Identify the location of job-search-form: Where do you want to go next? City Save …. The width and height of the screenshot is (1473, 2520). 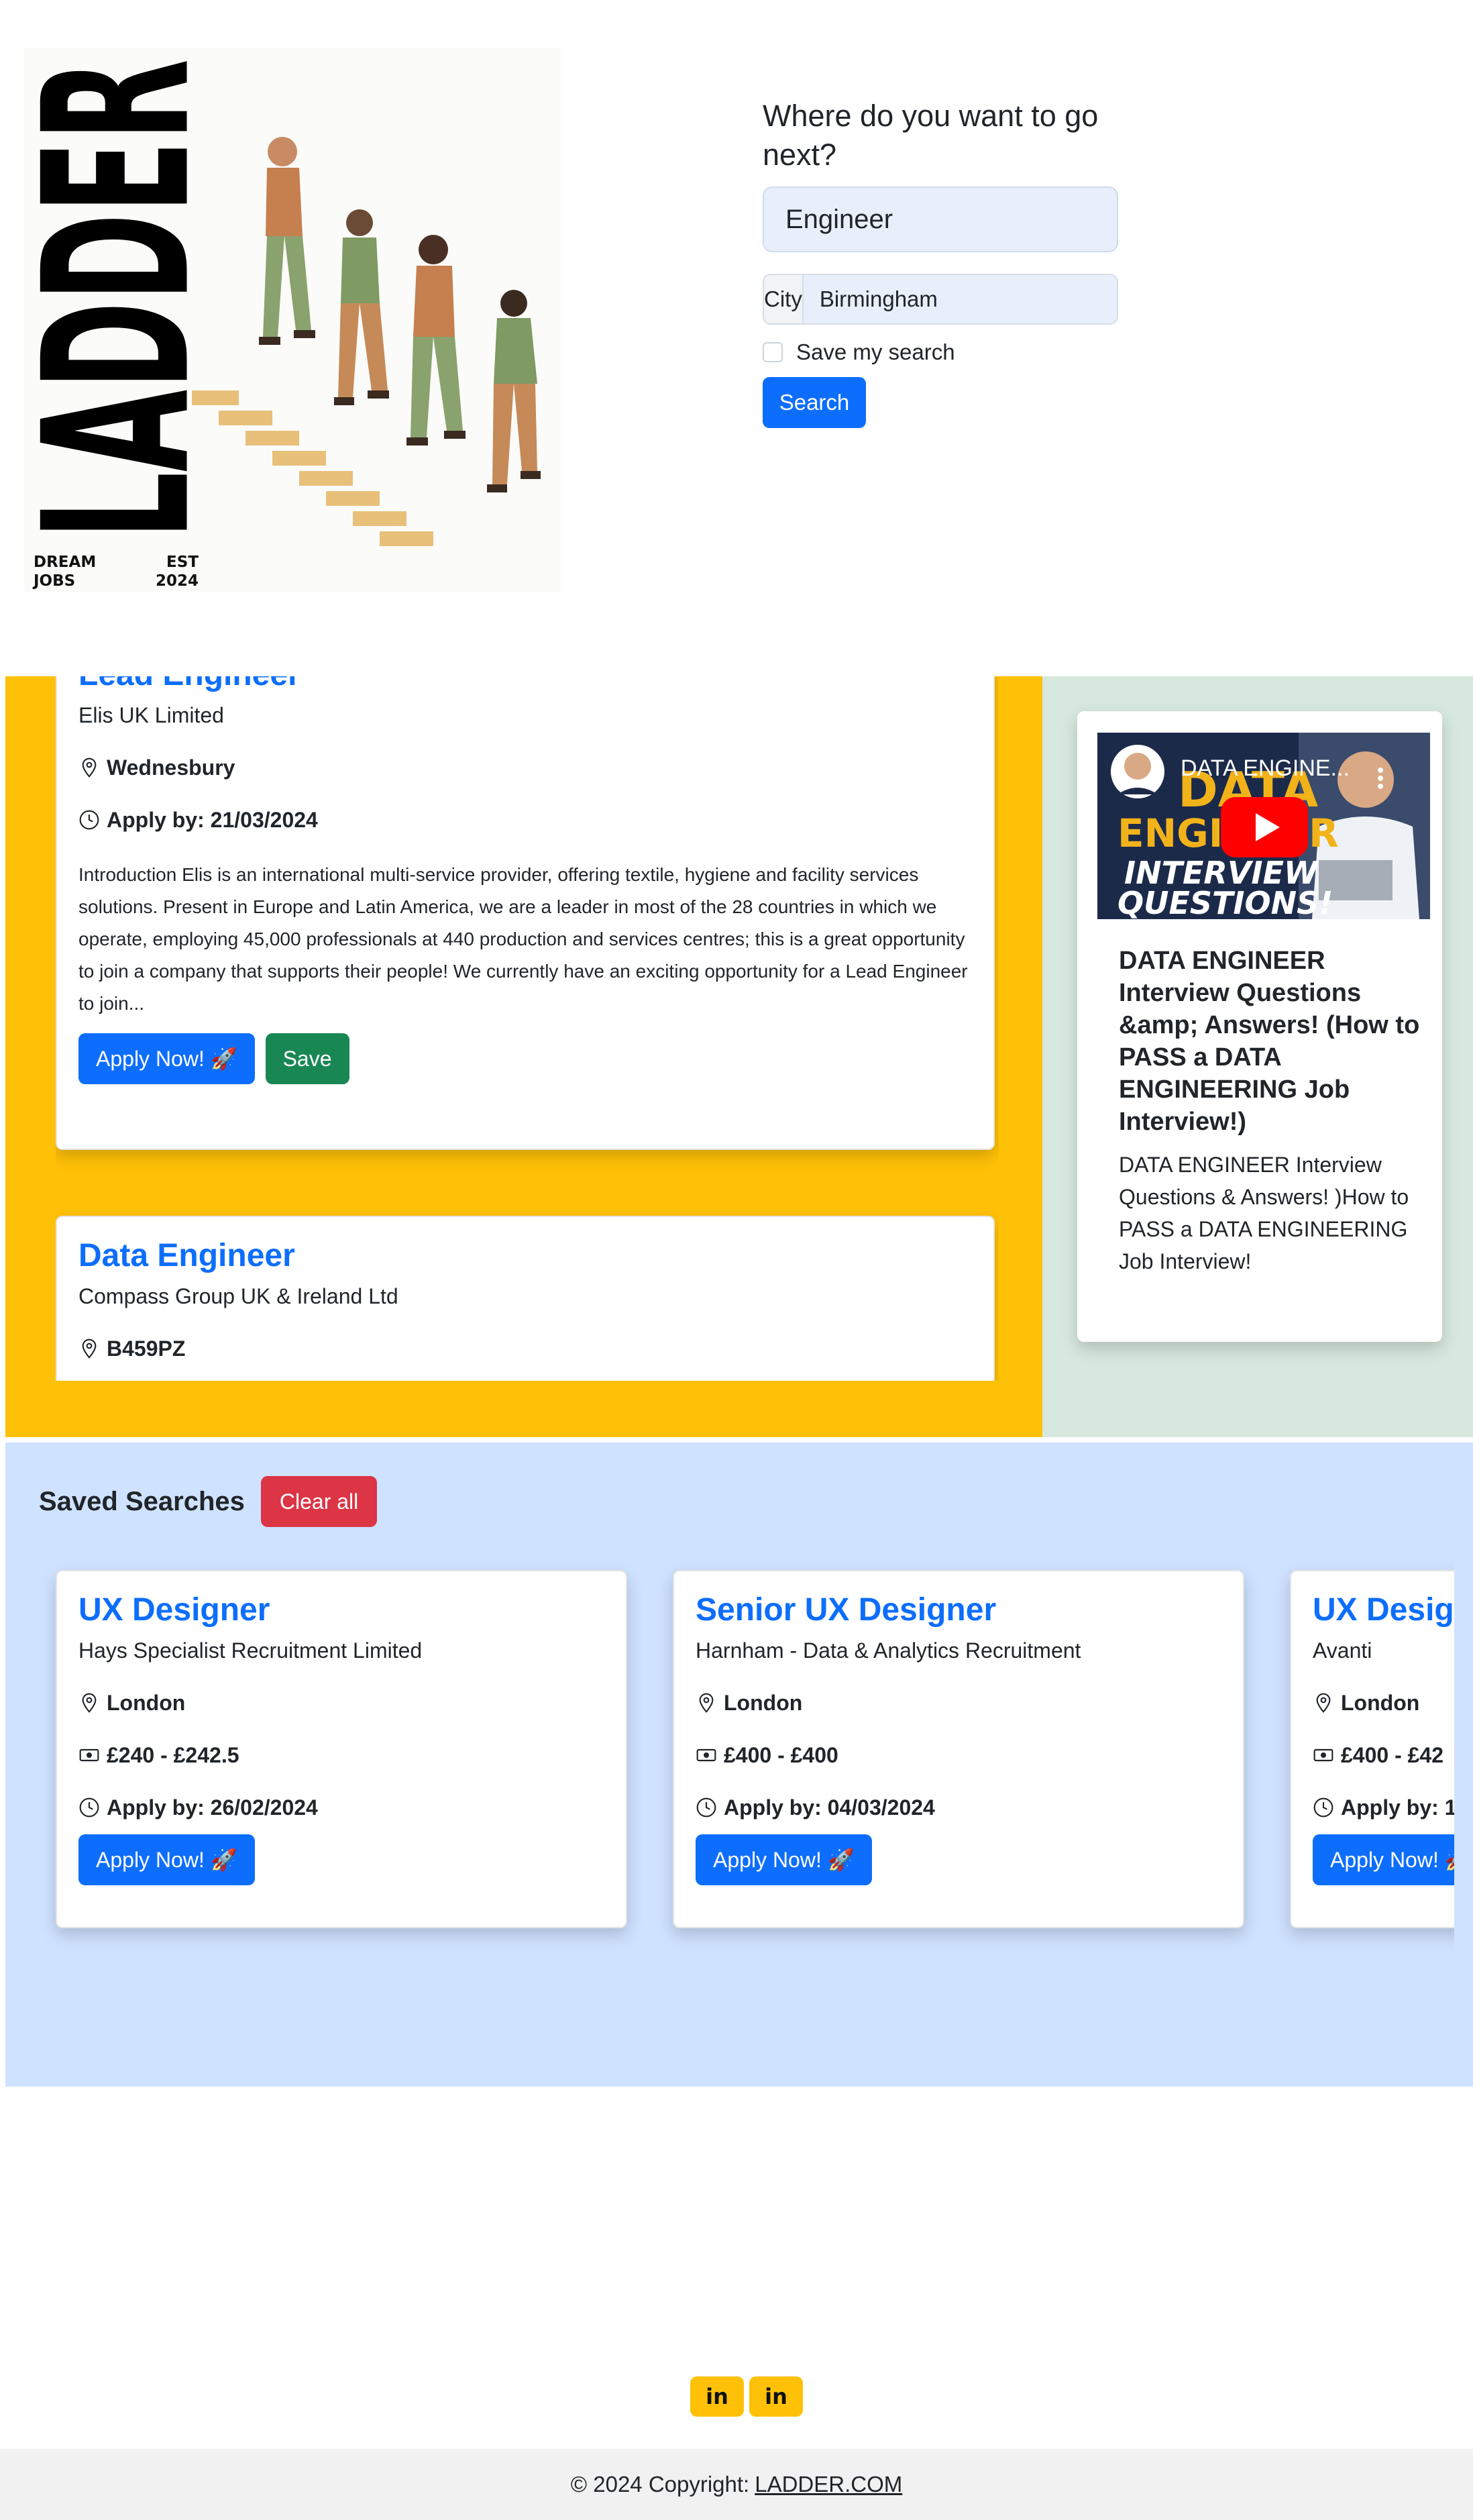
(940, 262).